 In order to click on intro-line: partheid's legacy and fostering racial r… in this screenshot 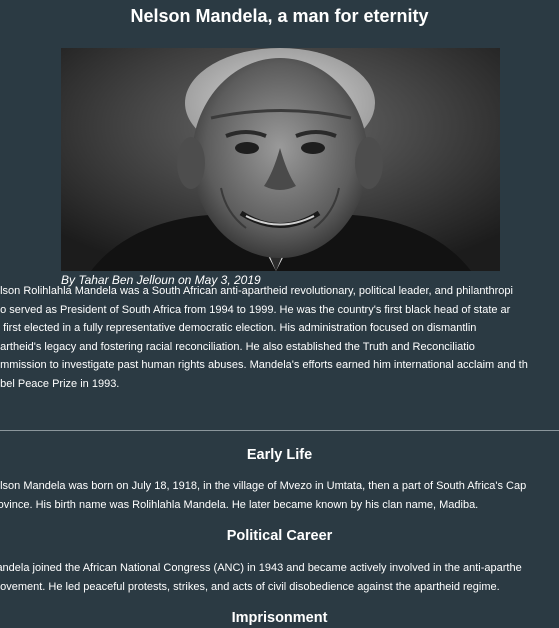, I will do `click(237, 346)`.